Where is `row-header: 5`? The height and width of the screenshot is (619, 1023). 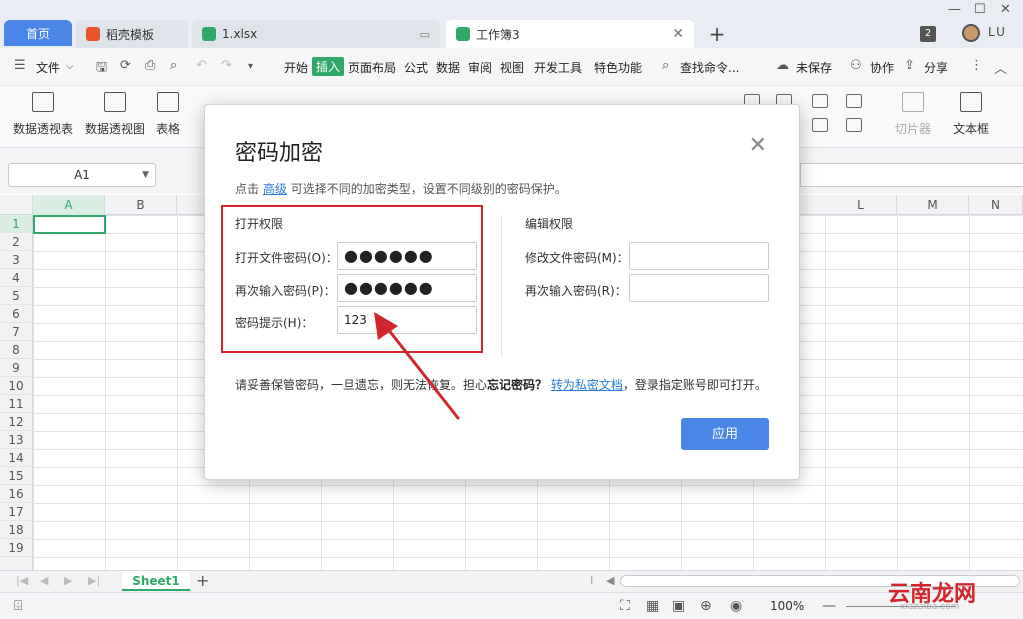
row-header: 5 is located at coordinates (16, 296).